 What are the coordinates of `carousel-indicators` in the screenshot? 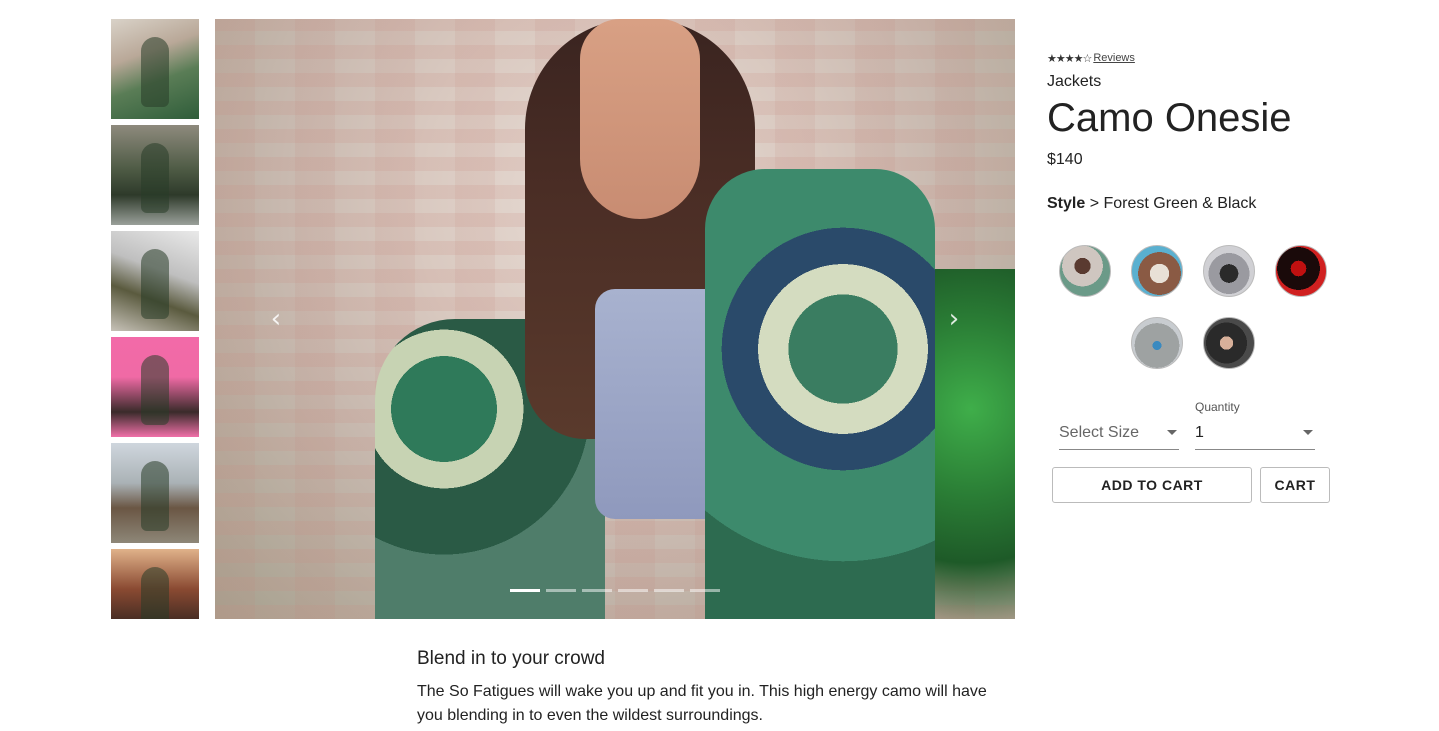 It's located at (615, 590).